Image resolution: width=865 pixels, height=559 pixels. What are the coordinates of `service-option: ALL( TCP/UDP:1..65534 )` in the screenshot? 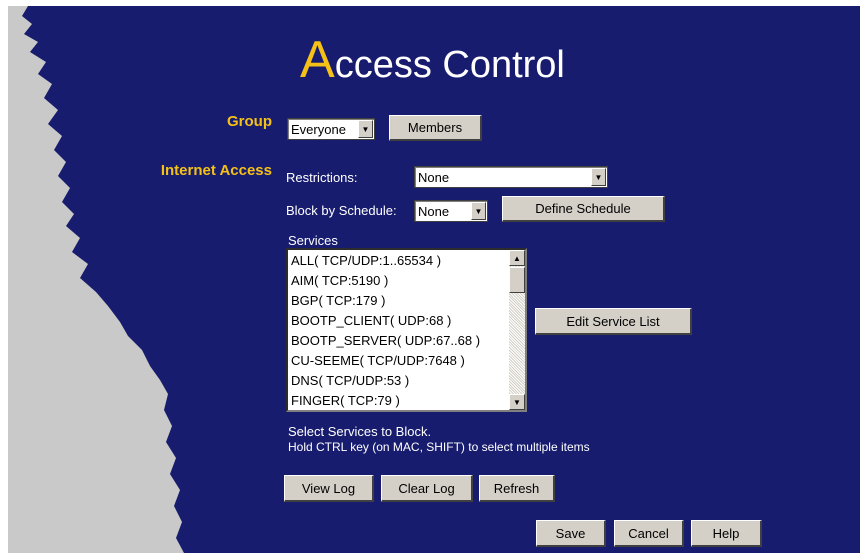 It's located at (398, 261).